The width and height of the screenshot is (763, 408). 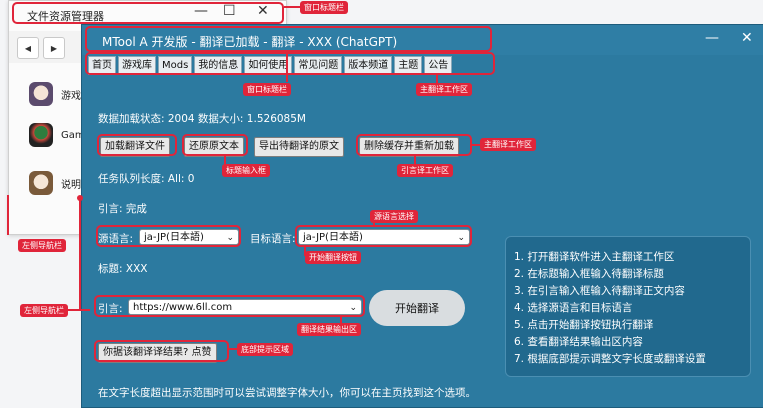 I want to click on step-item: 1. 打开翻译软件进入主翻译工作区, so click(x=594, y=257).